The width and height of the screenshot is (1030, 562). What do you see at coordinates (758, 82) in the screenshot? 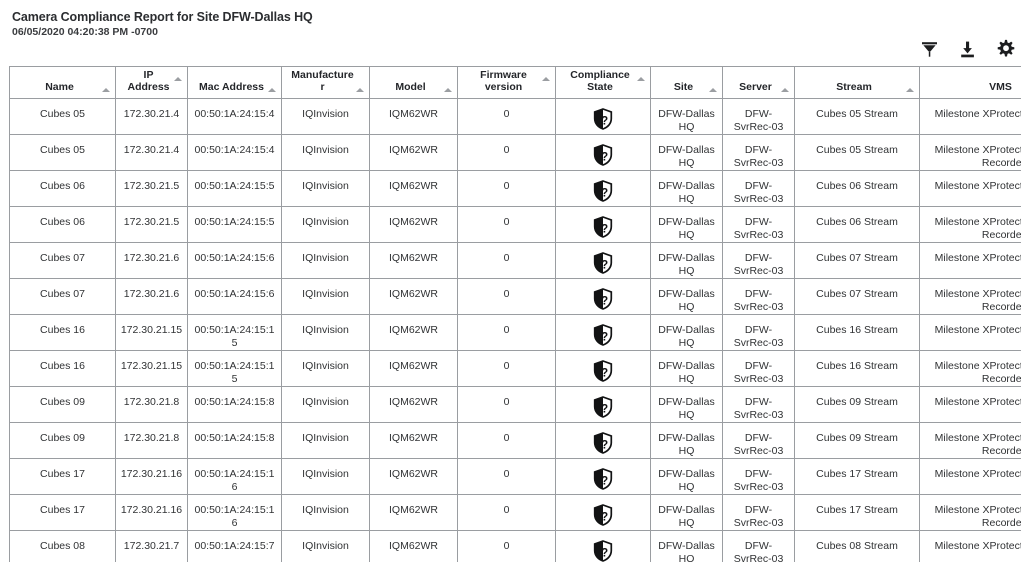
I see `column-header-server: Server` at bounding box center [758, 82].